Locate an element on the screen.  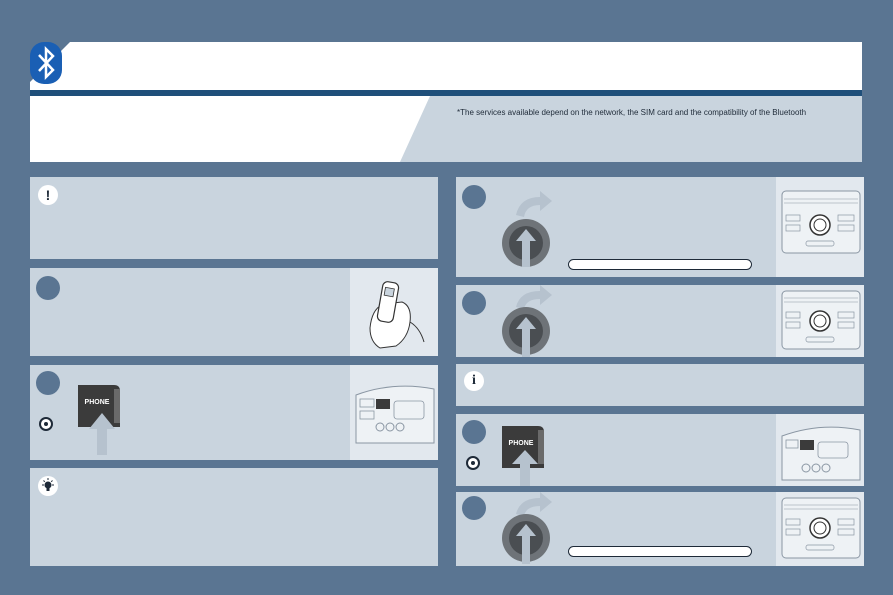
step-panel-phone-button: PHONE is located at coordinates (234, 412).